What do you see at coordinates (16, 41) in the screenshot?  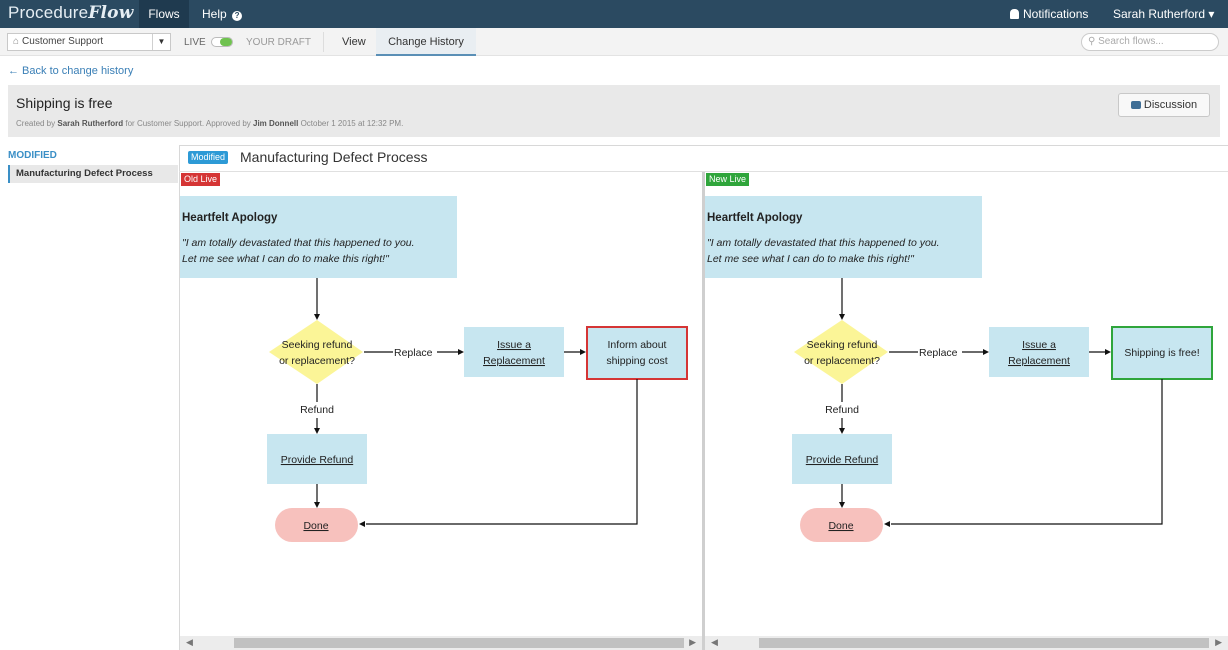 I see `home-icon: ⌂` at bounding box center [16, 41].